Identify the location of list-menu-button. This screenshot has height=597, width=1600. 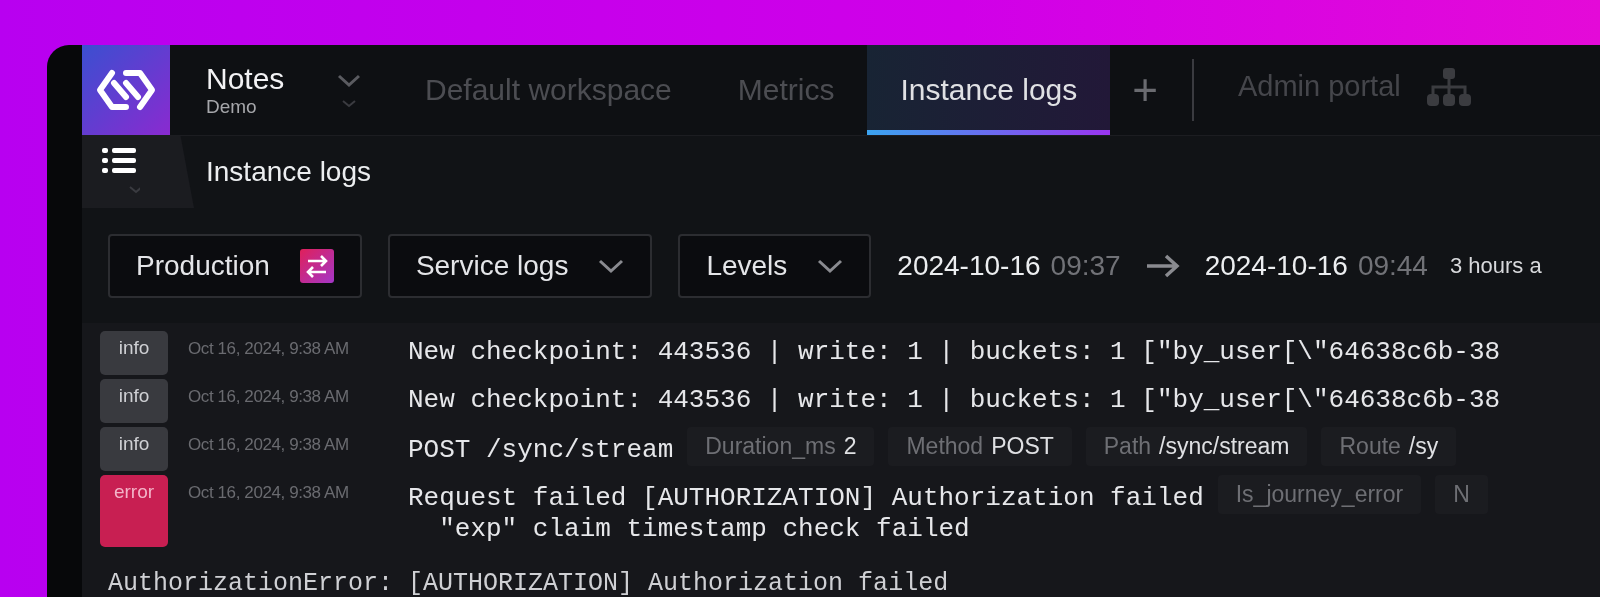
(138, 172).